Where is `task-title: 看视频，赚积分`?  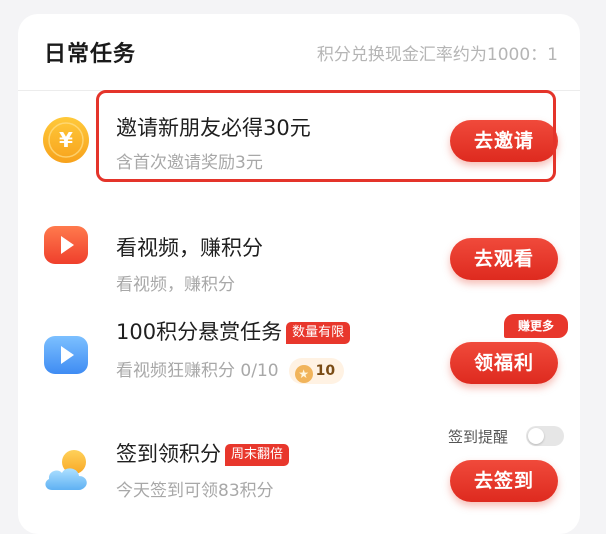 task-title: 看视频，赚积分 is located at coordinates (189, 248).